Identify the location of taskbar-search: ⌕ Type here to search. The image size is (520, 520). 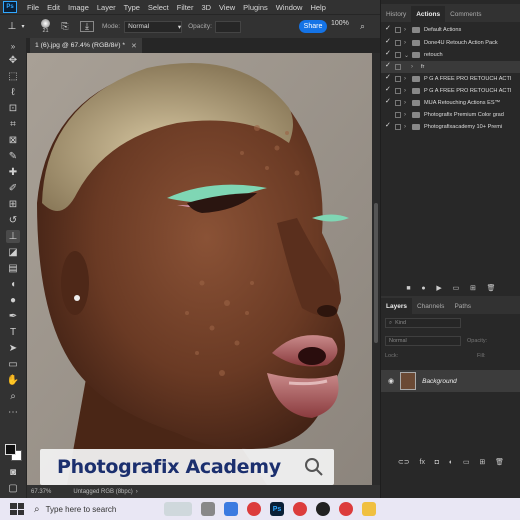
(89, 509).